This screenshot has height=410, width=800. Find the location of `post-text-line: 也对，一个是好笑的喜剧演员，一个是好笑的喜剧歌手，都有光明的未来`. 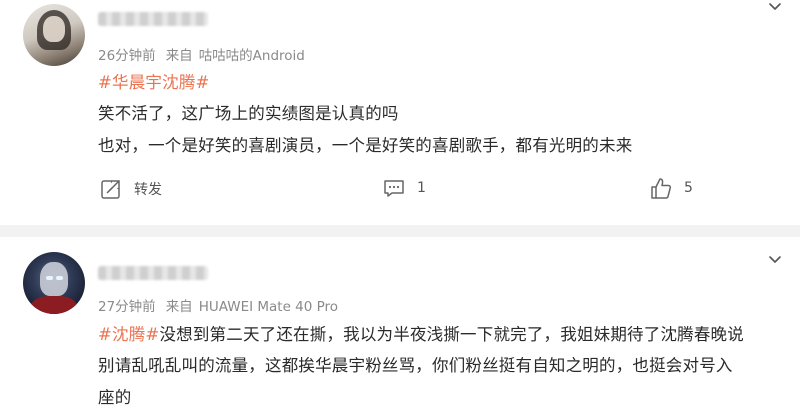

post-text-line: 也对，一个是好笑的喜剧演员，一个是好笑的喜剧歌手，都有光明的未来 is located at coordinates (365, 145).